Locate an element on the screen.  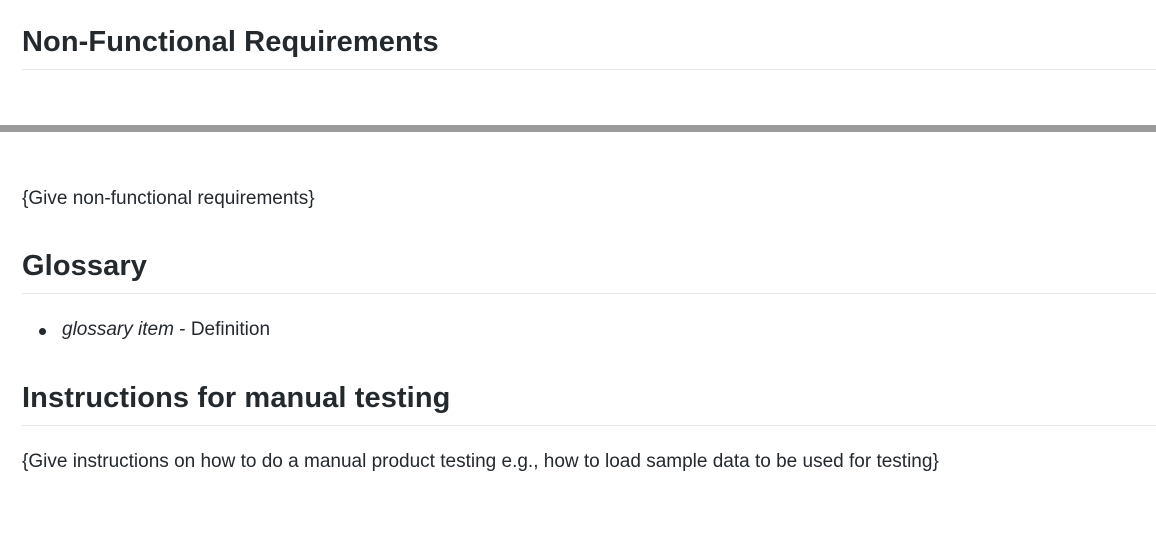
list-item: glossary item - Definition is located at coordinates (146, 330).